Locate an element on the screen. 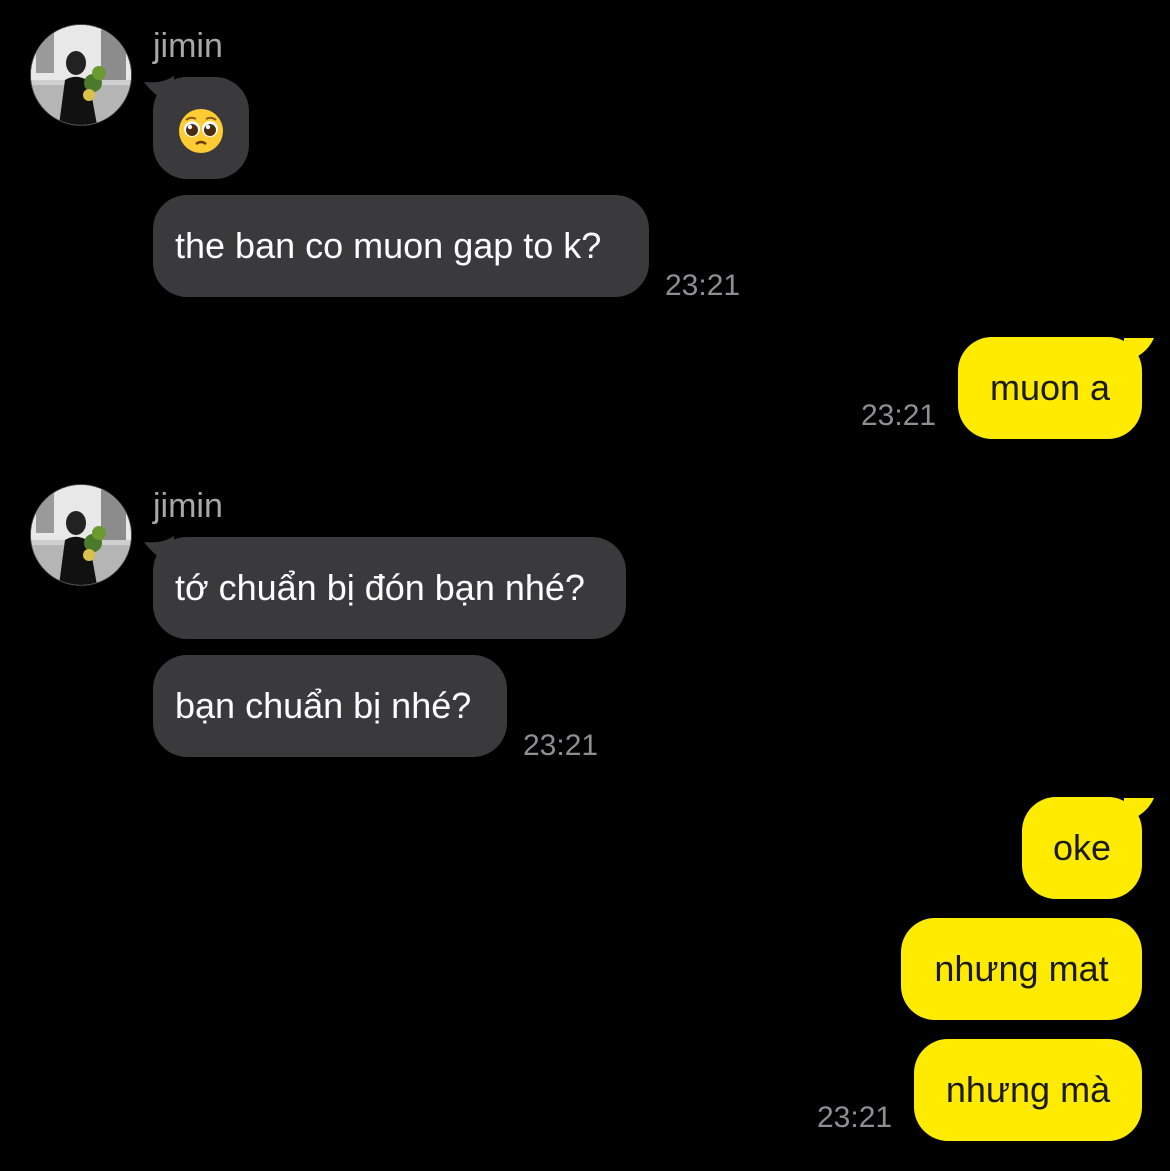 The height and width of the screenshot is (1171, 1170). pleading-face-emoji-icon is located at coordinates (201, 131).